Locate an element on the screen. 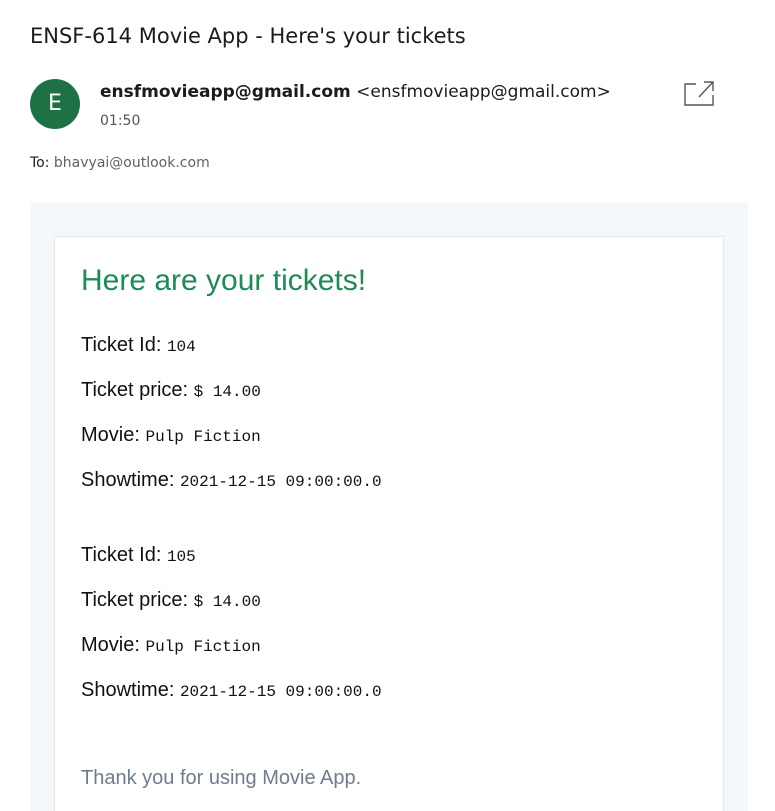  open-in-new-window-button is located at coordinates (699, 94).